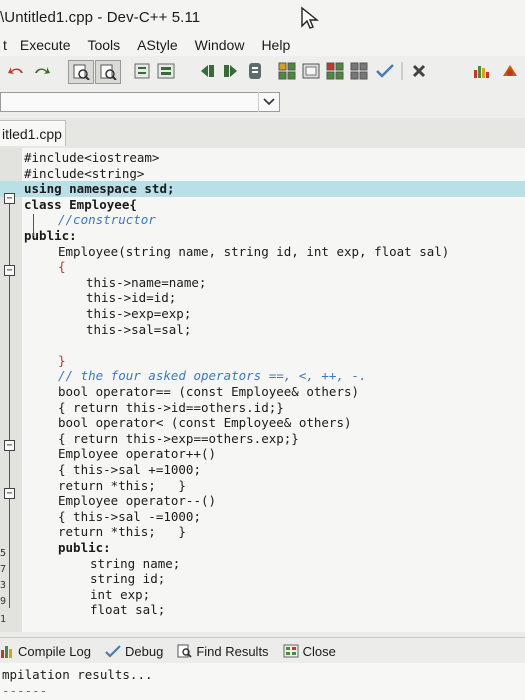 This screenshot has height=700, width=525. I want to click on code-text: #include<string>, so click(84, 173).